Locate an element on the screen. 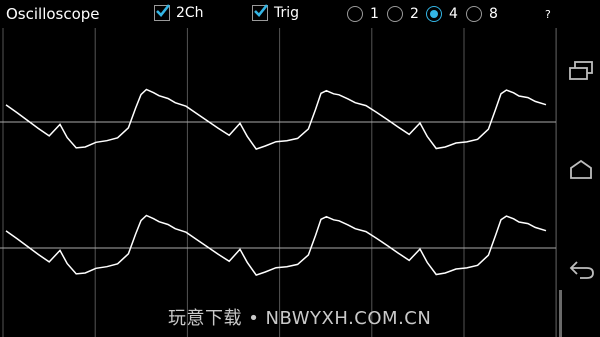 The width and height of the screenshot is (600, 337). timebase-radio-4: 4 is located at coordinates (442, 14).